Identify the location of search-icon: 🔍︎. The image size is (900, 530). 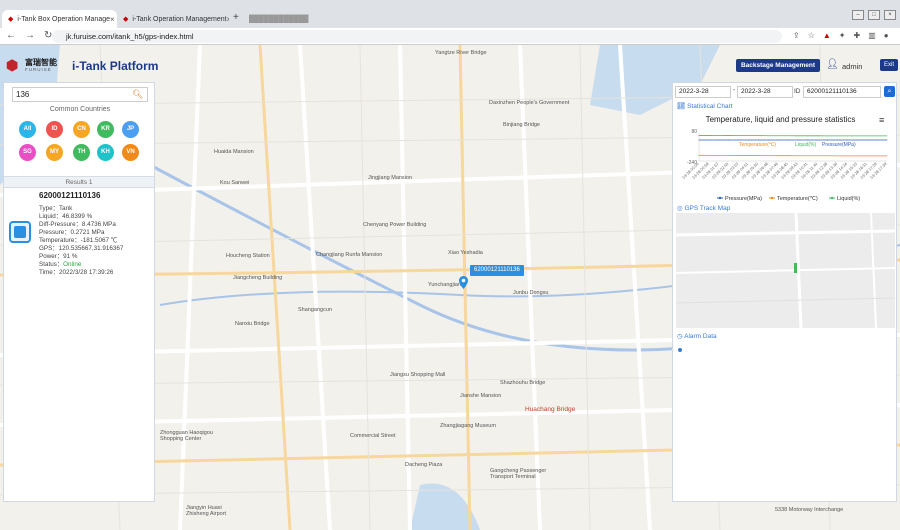
(137, 94).